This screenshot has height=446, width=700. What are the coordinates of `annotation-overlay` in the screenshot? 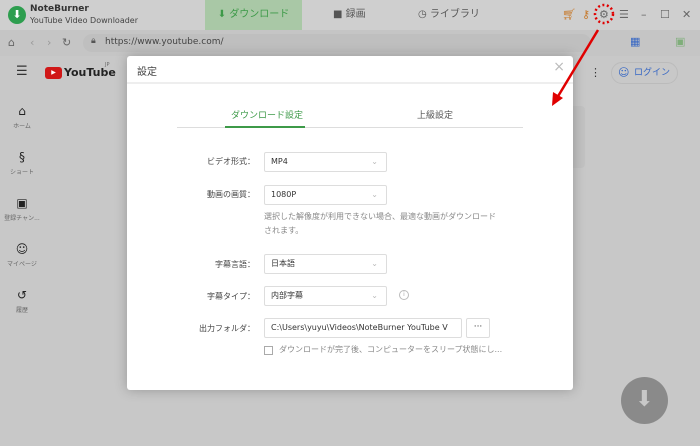 It's located at (583, 54).